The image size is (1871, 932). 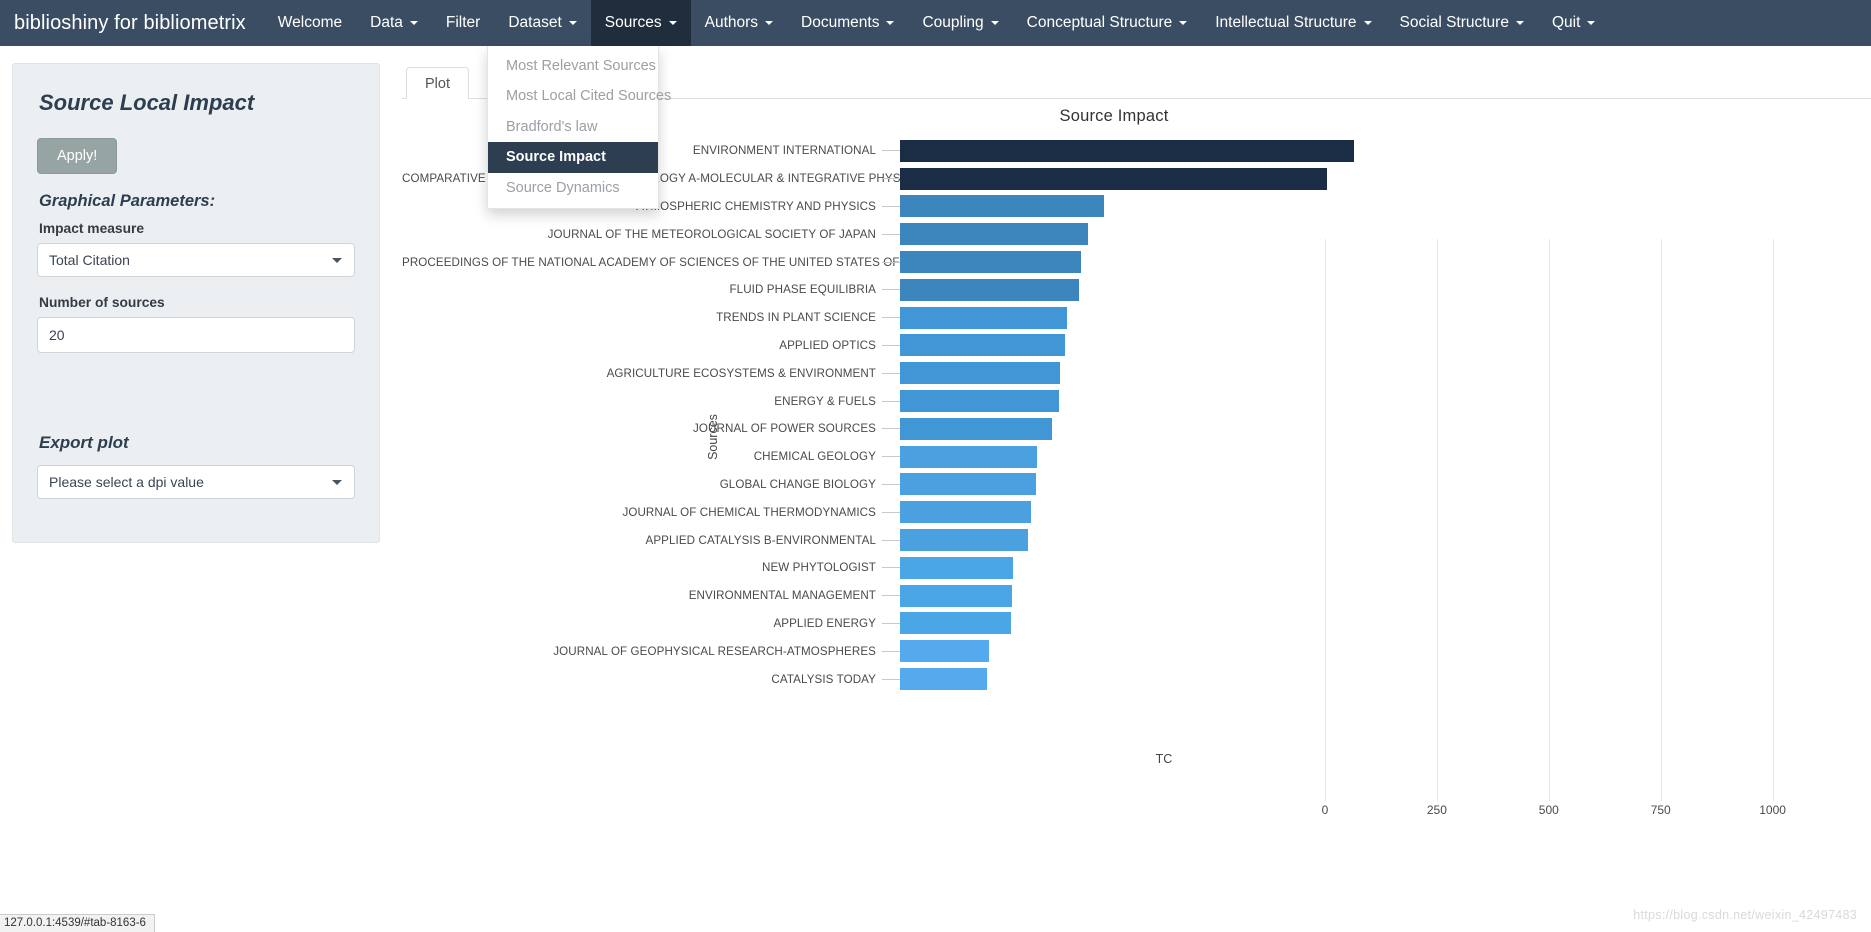 What do you see at coordinates (573, 127) in the screenshot?
I see `dropdown-item-bradford-s-law: Bradford's law` at bounding box center [573, 127].